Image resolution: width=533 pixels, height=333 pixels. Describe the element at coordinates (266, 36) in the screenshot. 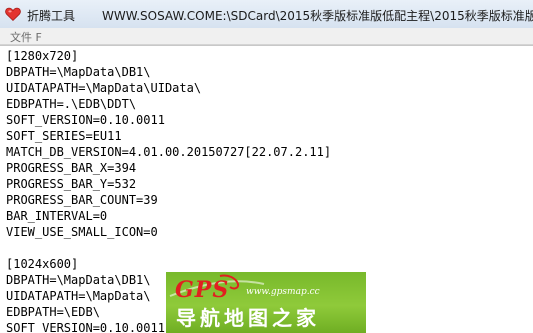

I see `menu-bar: 文件 F` at that location.